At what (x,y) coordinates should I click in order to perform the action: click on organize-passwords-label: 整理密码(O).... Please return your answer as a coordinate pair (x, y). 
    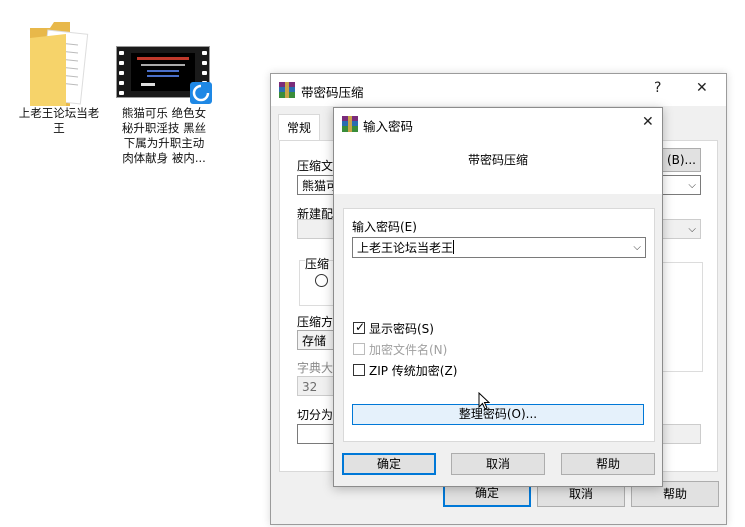
    Looking at the image, I should click on (498, 414).